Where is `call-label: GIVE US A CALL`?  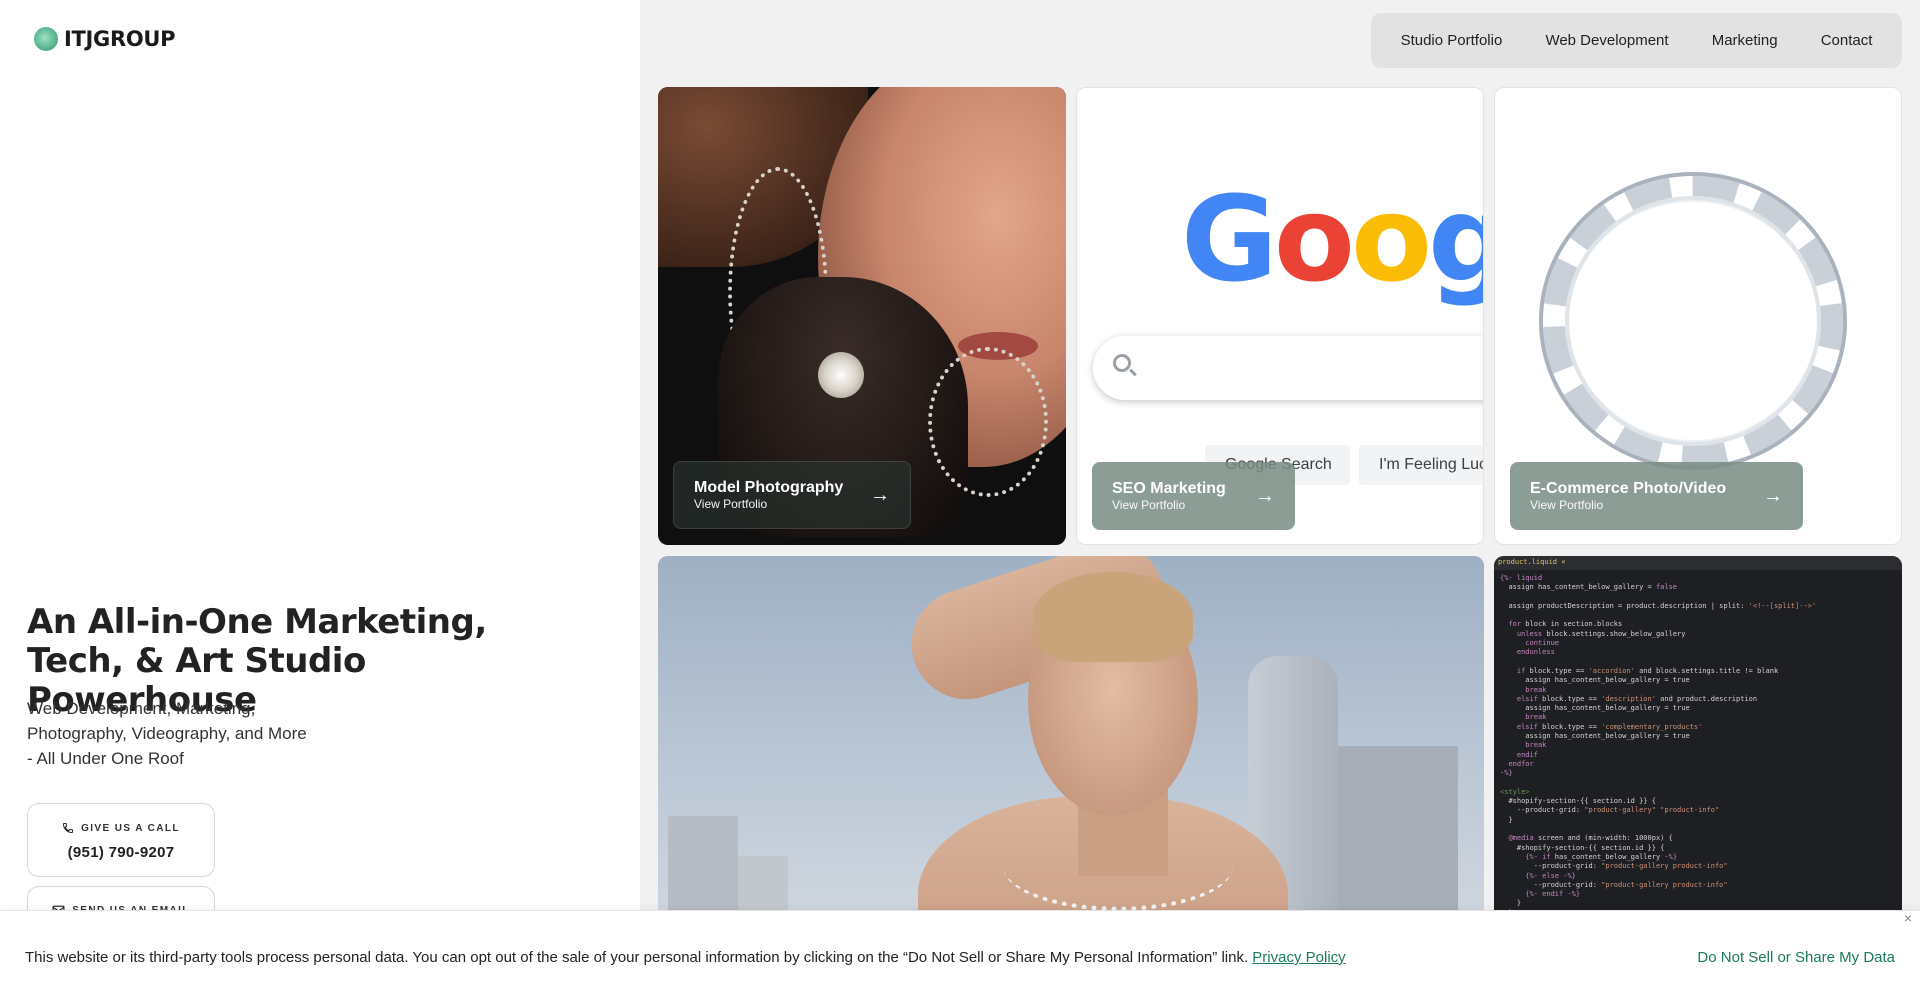 call-label: GIVE US A CALL is located at coordinates (130, 828).